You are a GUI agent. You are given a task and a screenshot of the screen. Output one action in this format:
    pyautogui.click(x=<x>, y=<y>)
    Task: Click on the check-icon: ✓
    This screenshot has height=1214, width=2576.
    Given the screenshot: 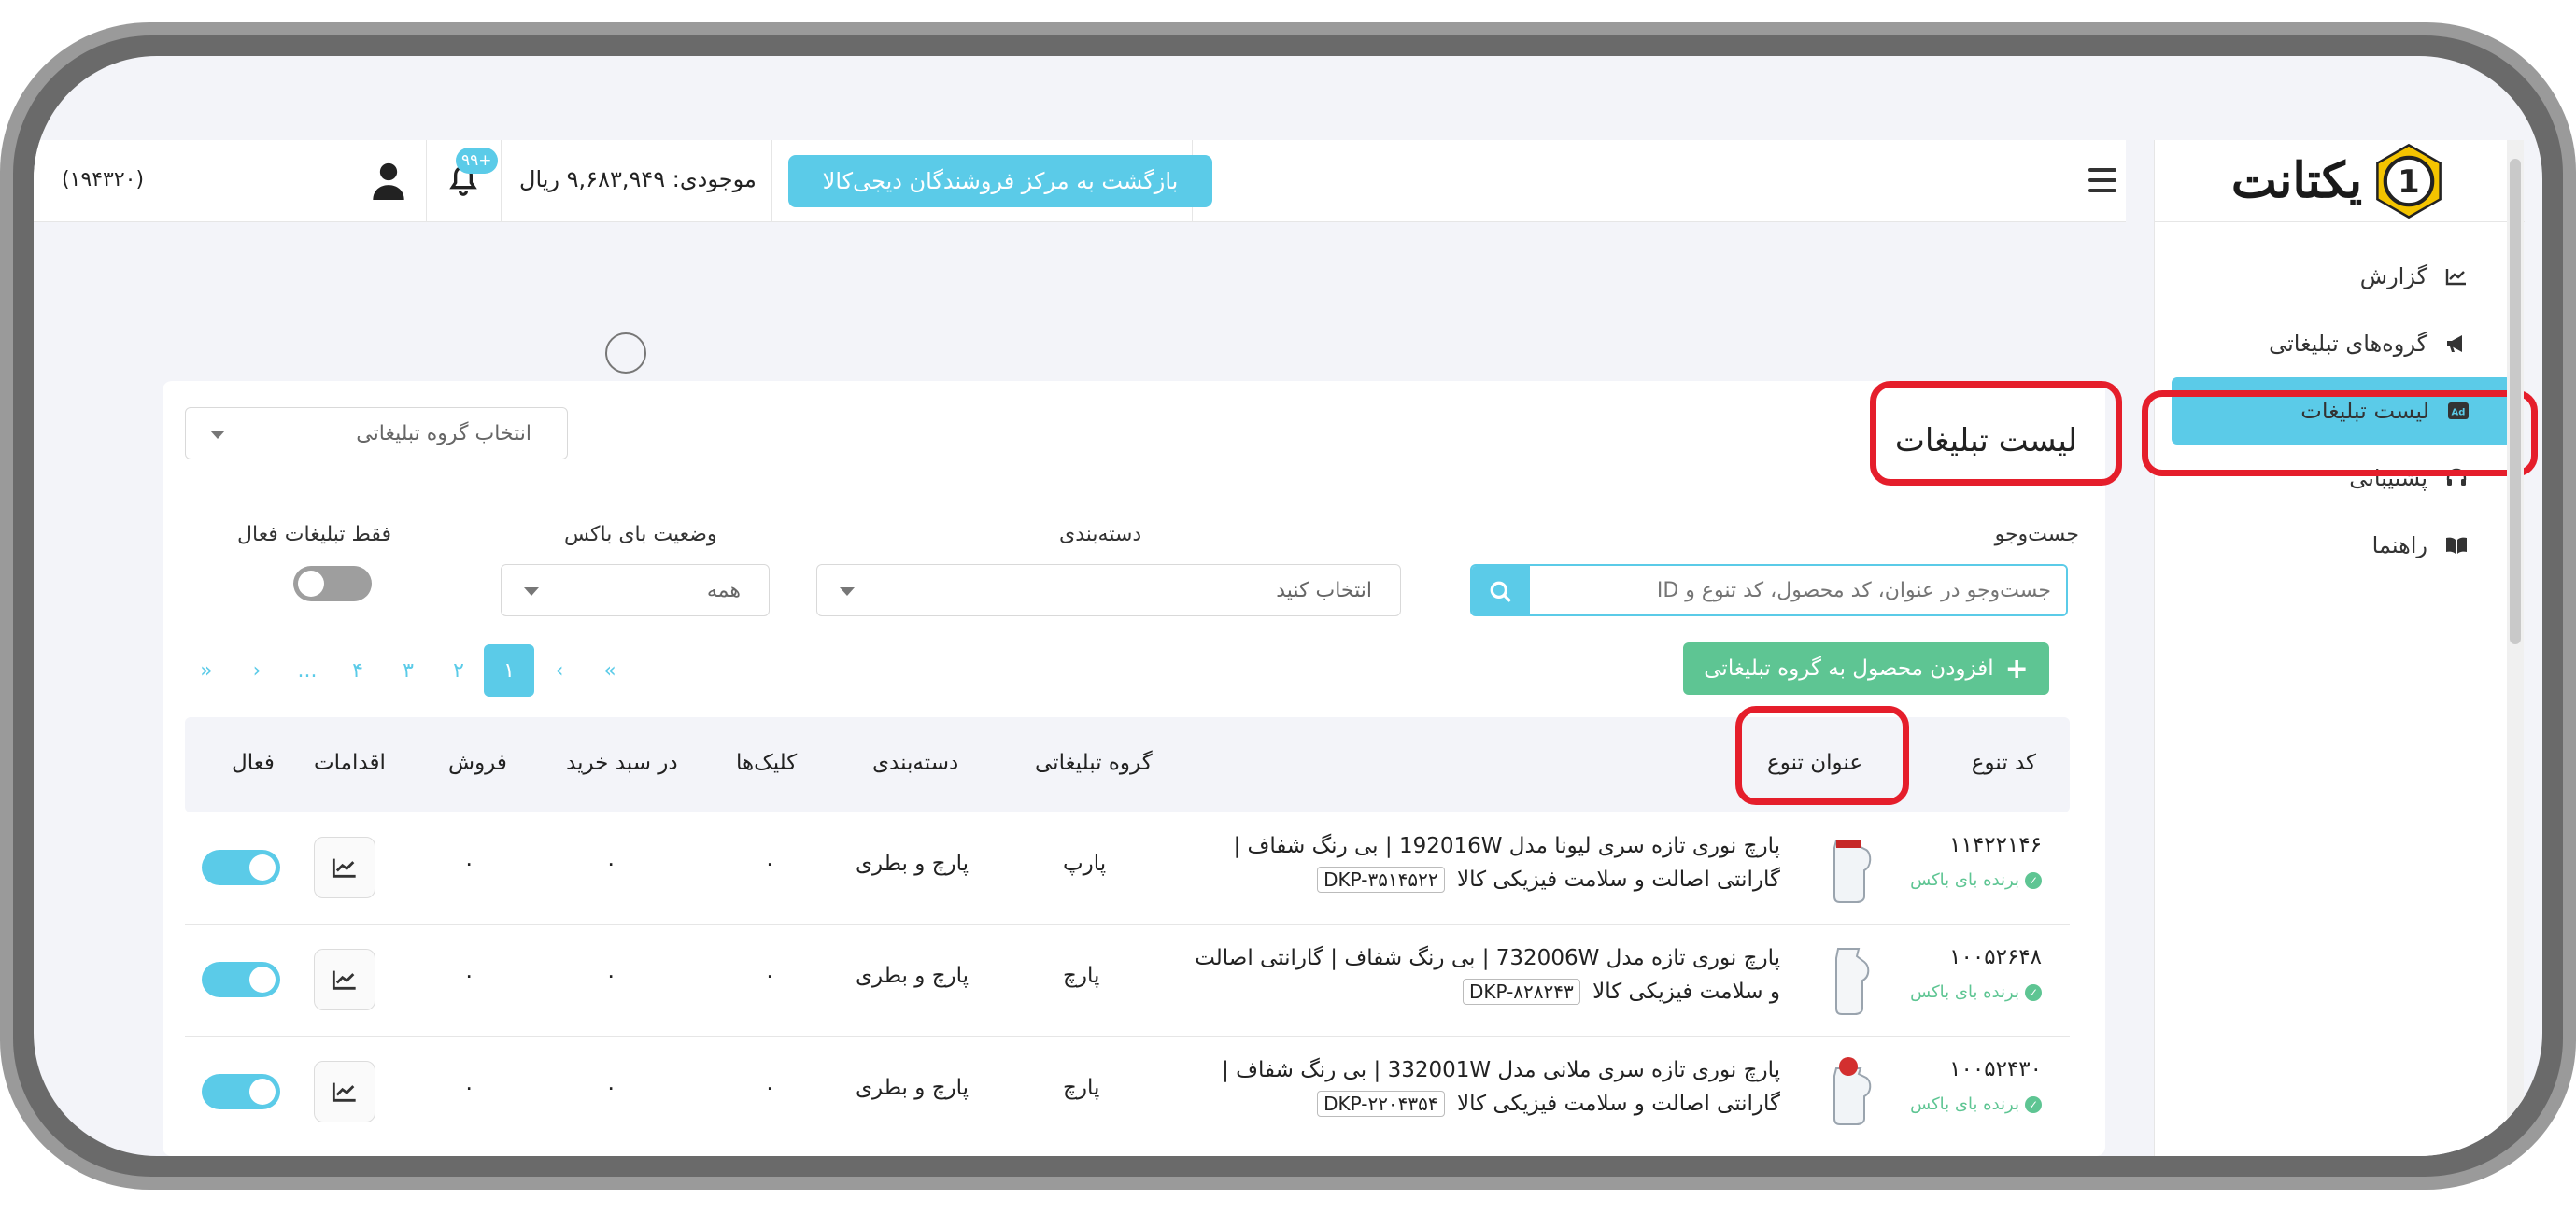 What is the action you would take?
    pyautogui.click(x=2034, y=880)
    